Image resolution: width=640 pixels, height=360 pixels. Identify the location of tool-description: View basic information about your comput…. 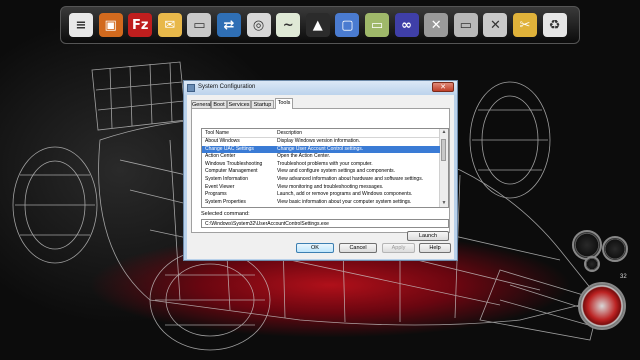
(344, 201).